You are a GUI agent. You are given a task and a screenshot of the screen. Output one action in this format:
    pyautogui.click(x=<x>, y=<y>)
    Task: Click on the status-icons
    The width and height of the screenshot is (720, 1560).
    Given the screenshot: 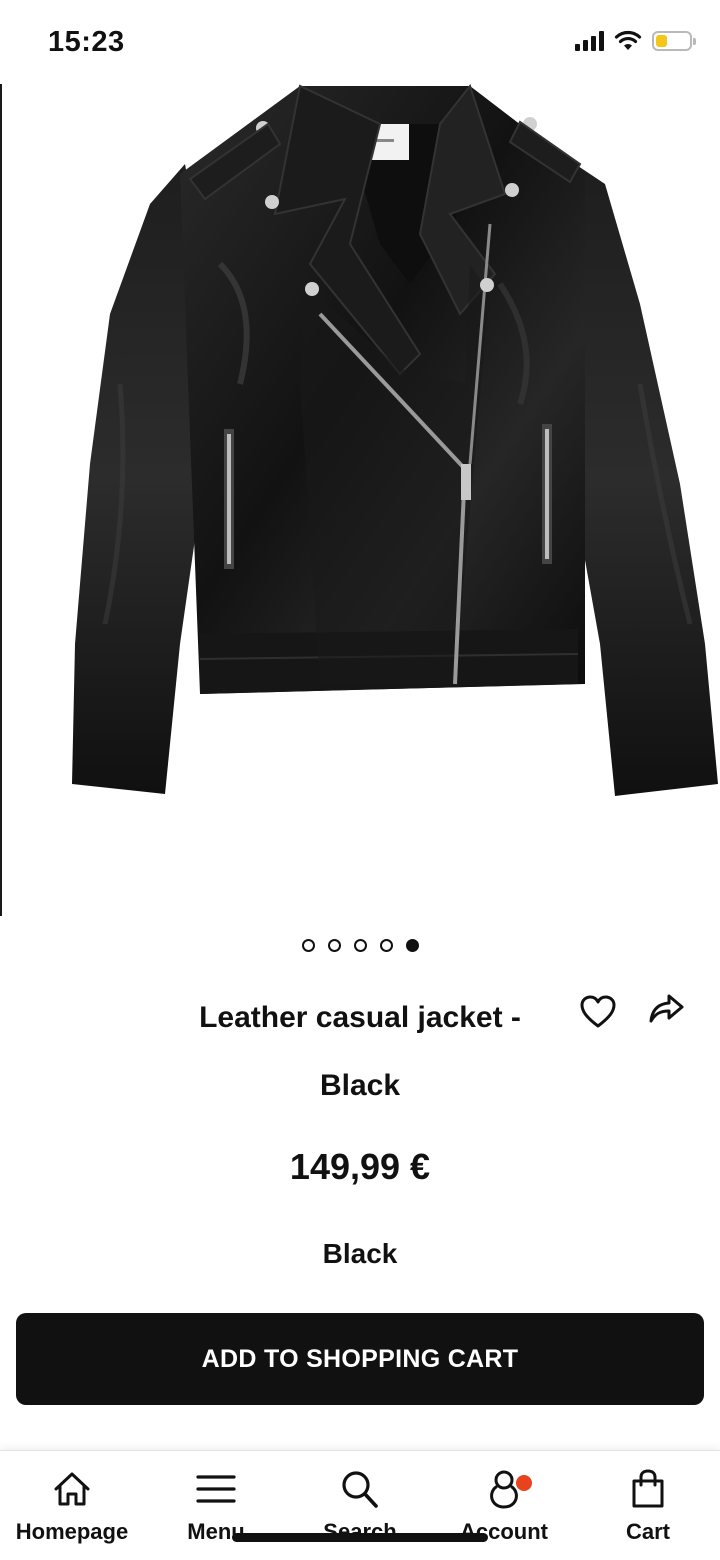 What is the action you would take?
    pyautogui.click(x=635, y=41)
    